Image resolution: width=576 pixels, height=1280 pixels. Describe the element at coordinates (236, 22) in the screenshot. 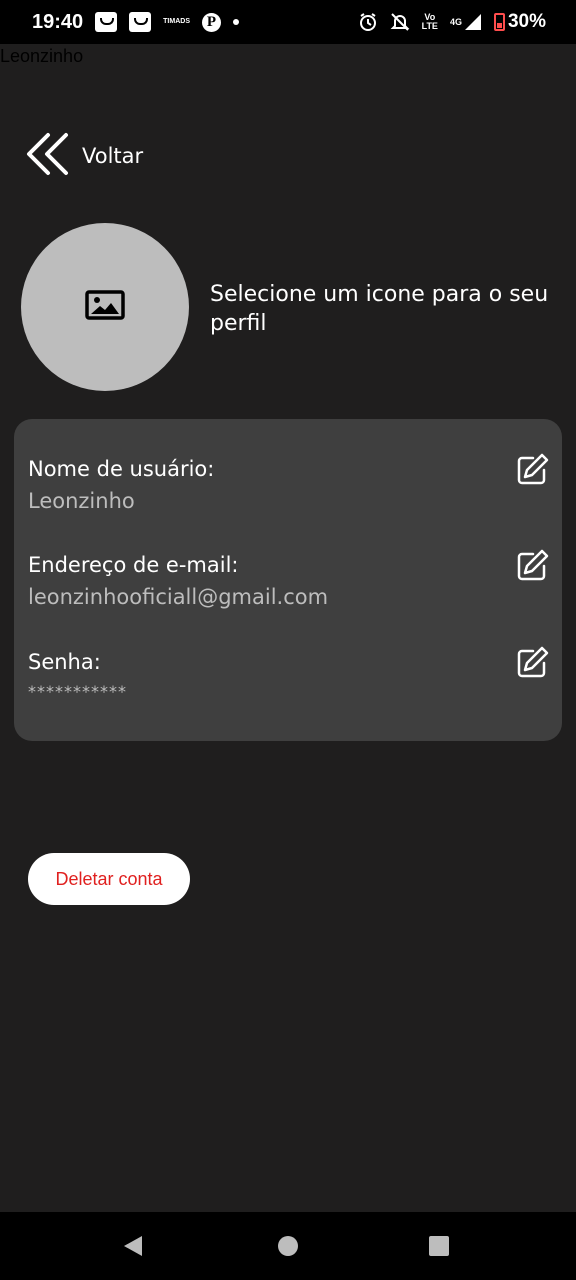

I see `notification-dot-icon` at that location.